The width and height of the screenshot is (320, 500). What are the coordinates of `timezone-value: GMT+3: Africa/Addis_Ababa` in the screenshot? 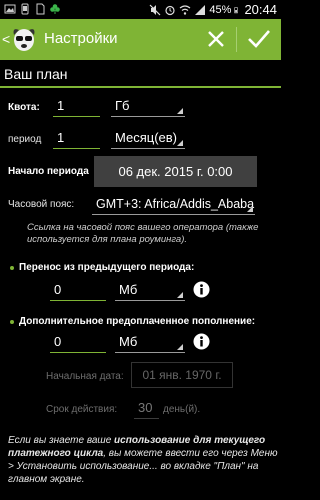 It's located at (175, 204).